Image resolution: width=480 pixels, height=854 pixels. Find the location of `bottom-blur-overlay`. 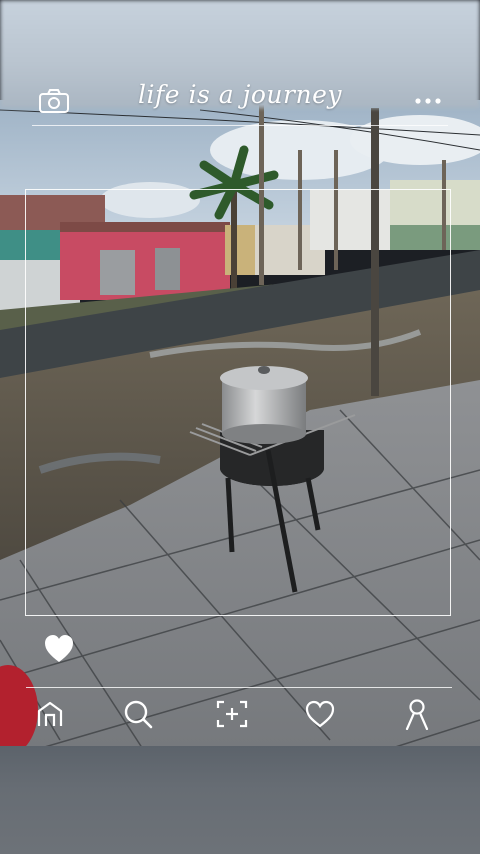

bottom-blur-overlay is located at coordinates (240, 800).